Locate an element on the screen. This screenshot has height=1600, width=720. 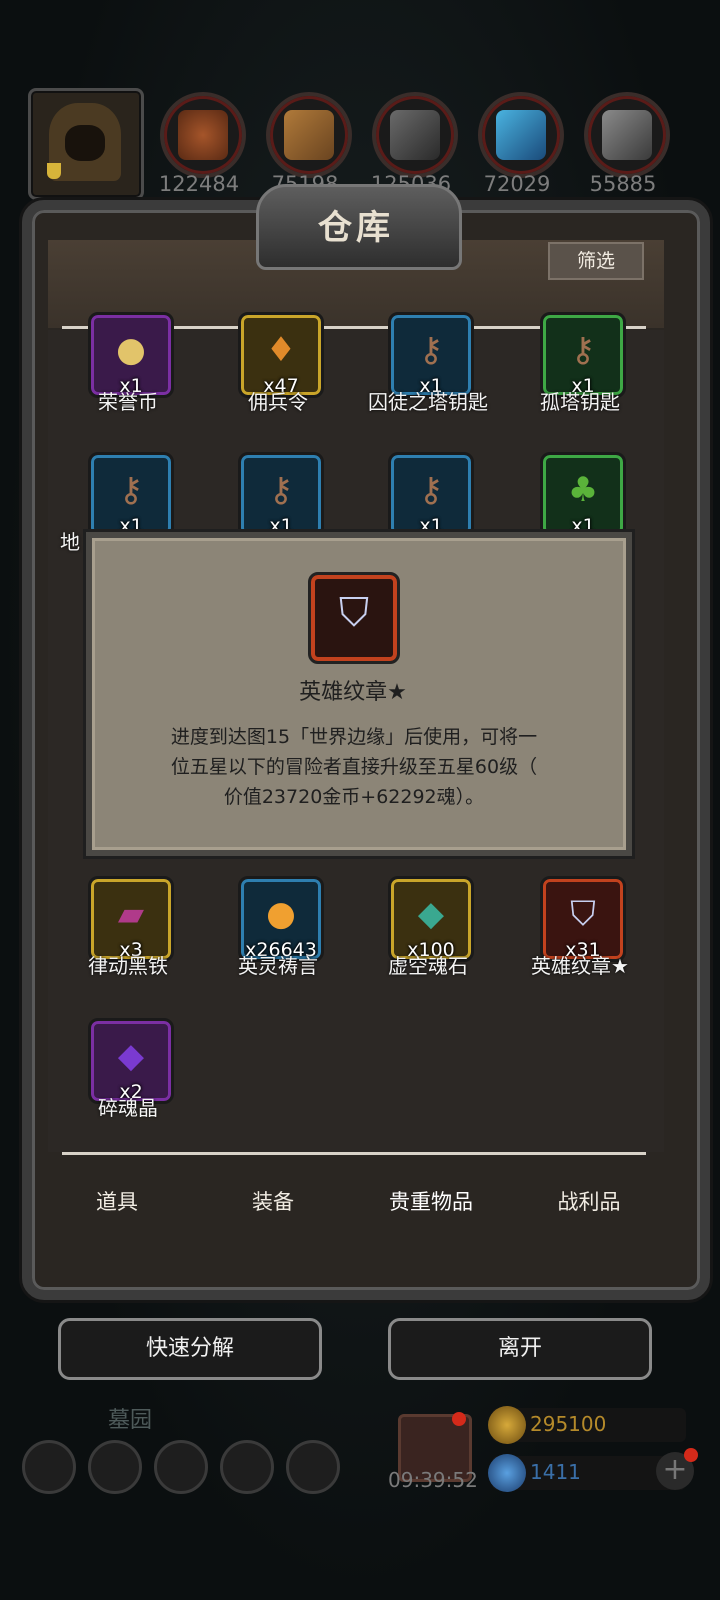
tooltip-desc-line: 位五星以下的冒险者直接升级至五星60级（ is located at coordinates (354, 767).